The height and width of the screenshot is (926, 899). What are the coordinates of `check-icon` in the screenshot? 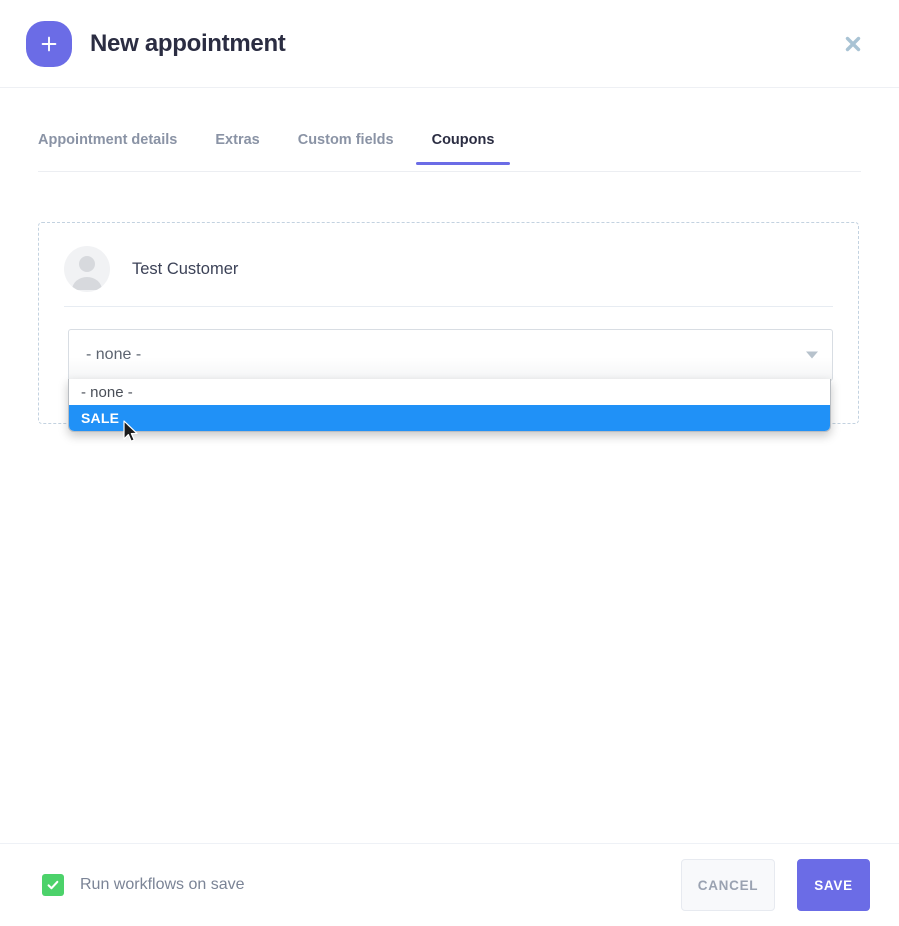 It's located at (53, 885).